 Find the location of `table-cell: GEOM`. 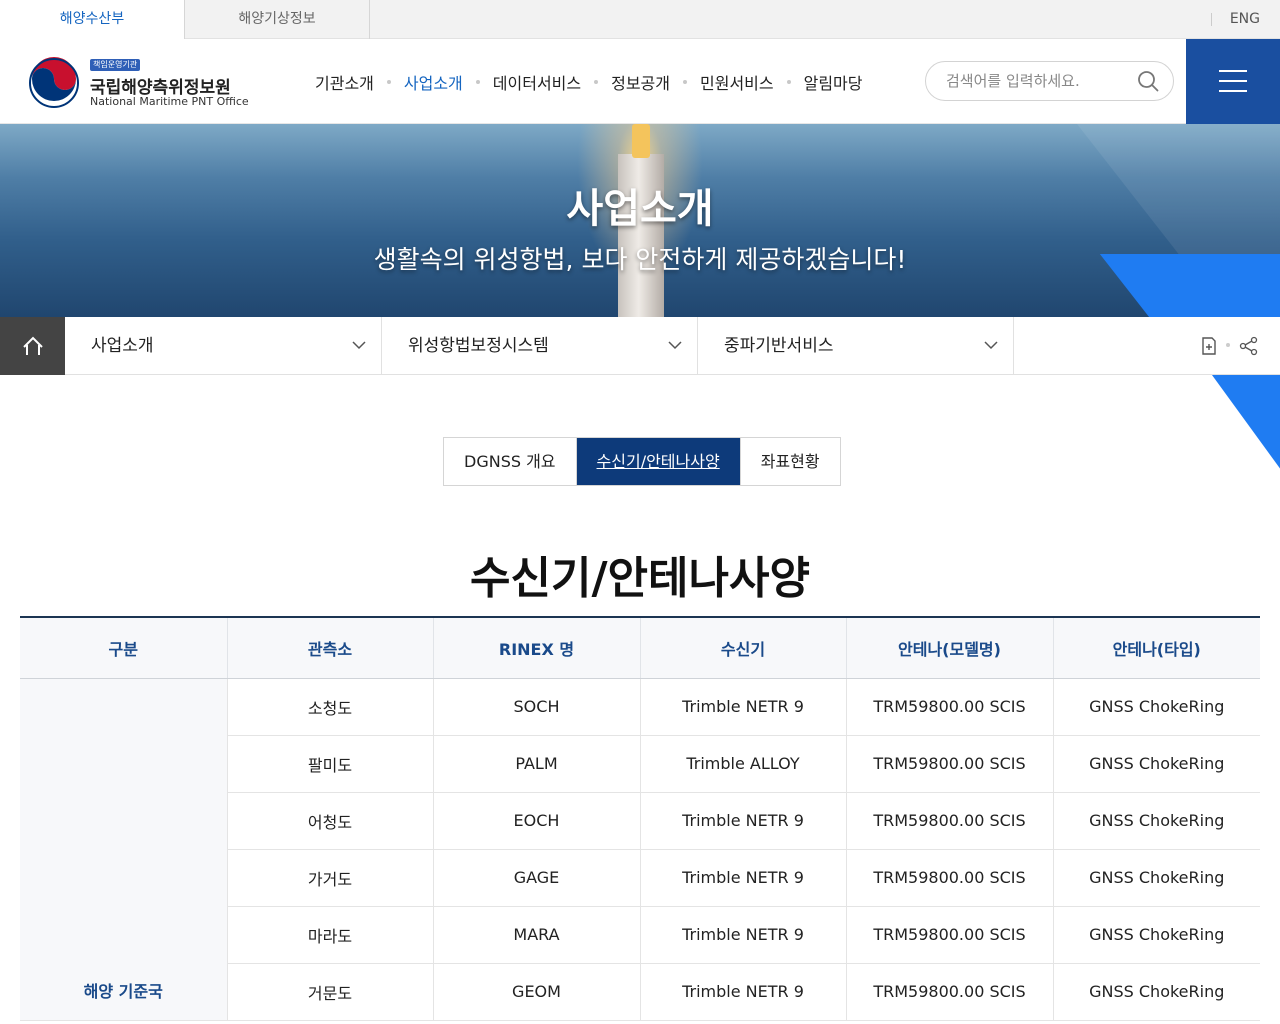

table-cell: GEOM is located at coordinates (536, 992).